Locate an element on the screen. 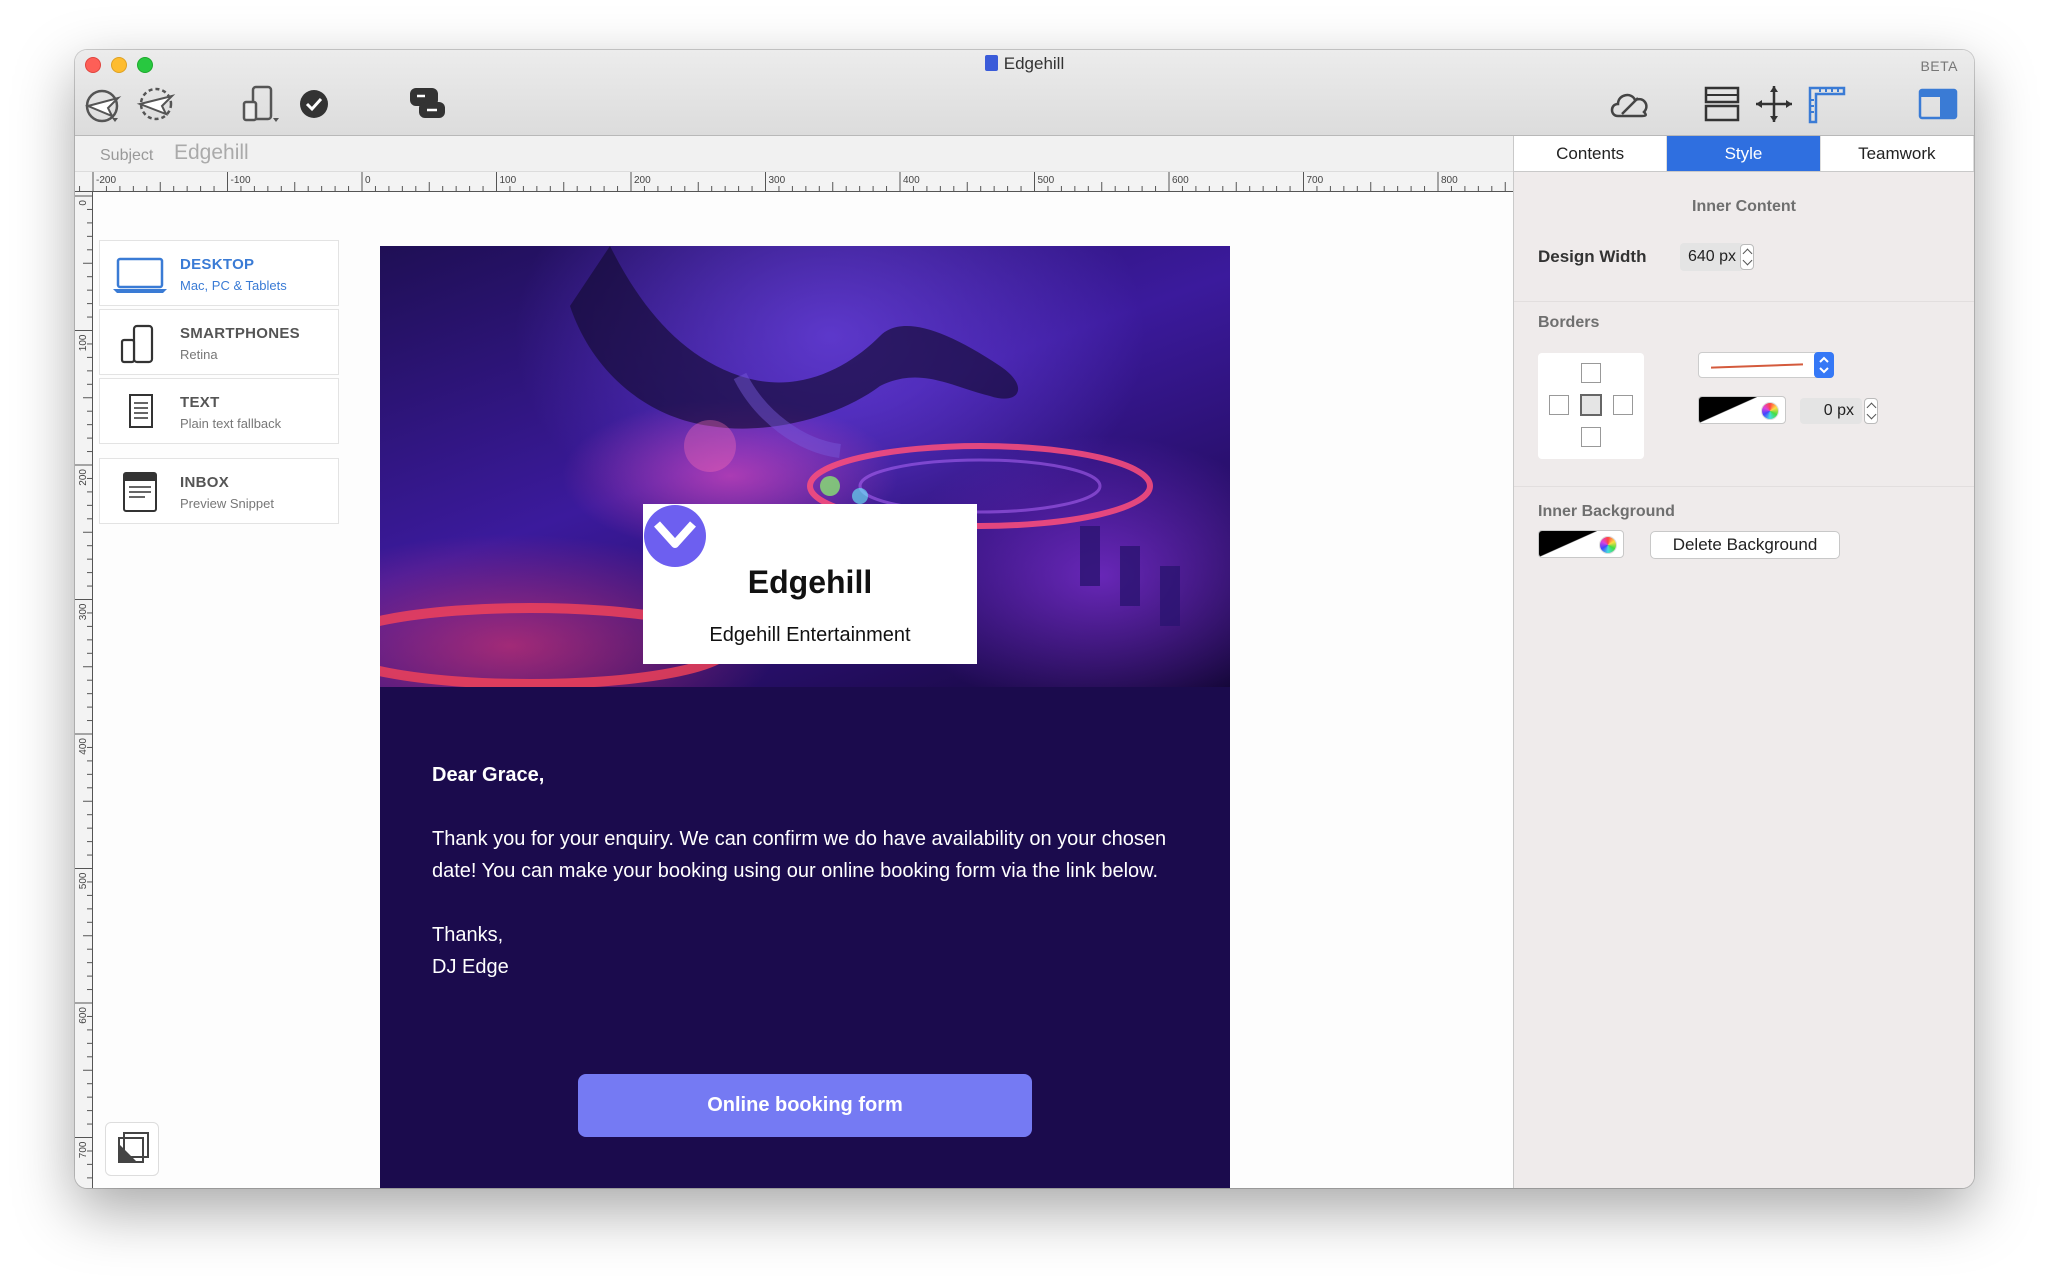 The height and width of the screenshot is (1286, 2048). layers-icon is located at coordinates (133, 1147).